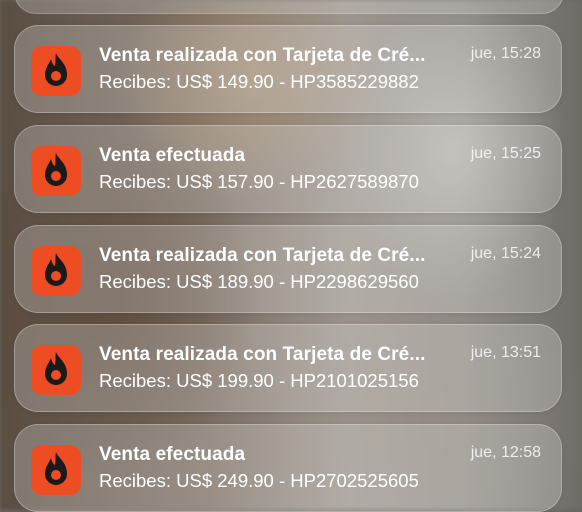 Image resolution: width=582 pixels, height=512 pixels. I want to click on notification-time: jue, 12:58, so click(505, 452).